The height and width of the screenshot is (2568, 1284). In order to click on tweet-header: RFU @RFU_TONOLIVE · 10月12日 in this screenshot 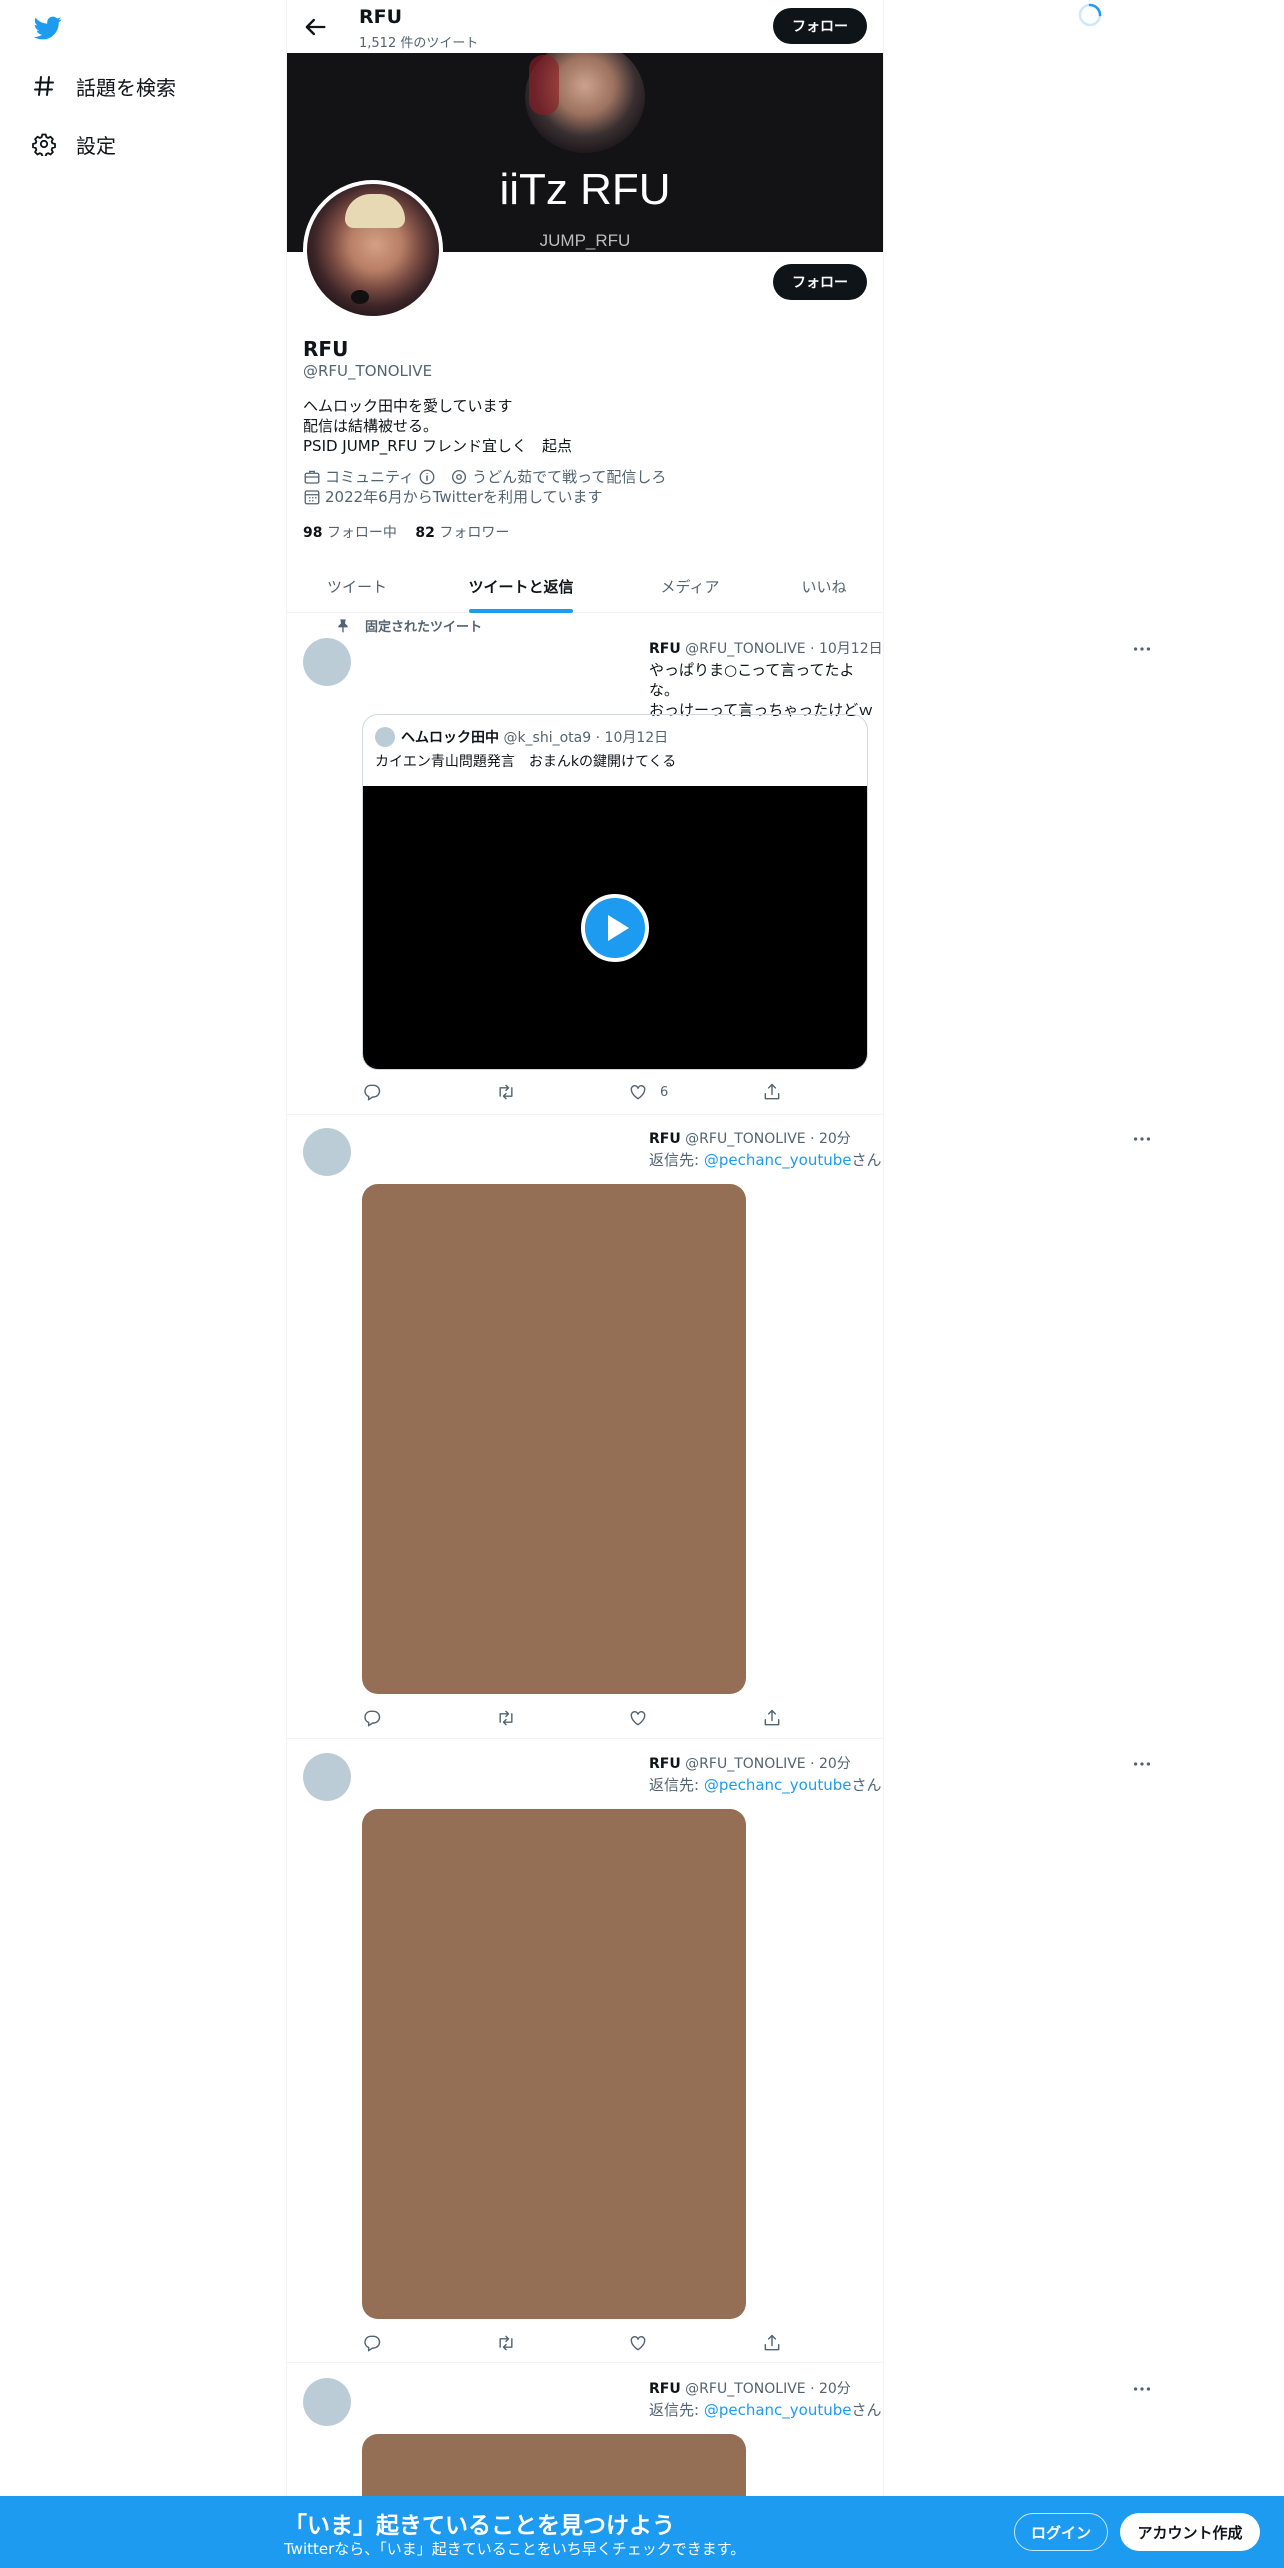, I will do `click(766, 648)`.